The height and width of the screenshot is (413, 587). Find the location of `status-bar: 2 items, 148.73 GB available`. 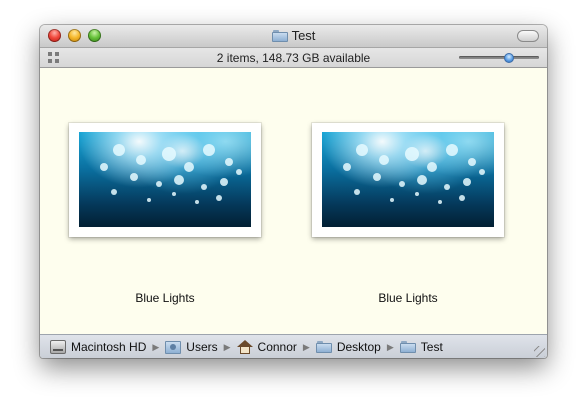

status-bar: 2 items, 148.73 GB available is located at coordinates (293, 58).